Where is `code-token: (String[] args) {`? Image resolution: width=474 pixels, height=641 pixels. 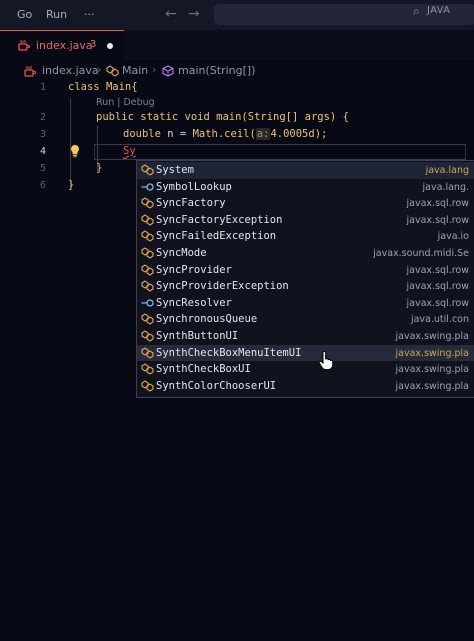
code-token: (String[] args) { is located at coordinates (295, 117).